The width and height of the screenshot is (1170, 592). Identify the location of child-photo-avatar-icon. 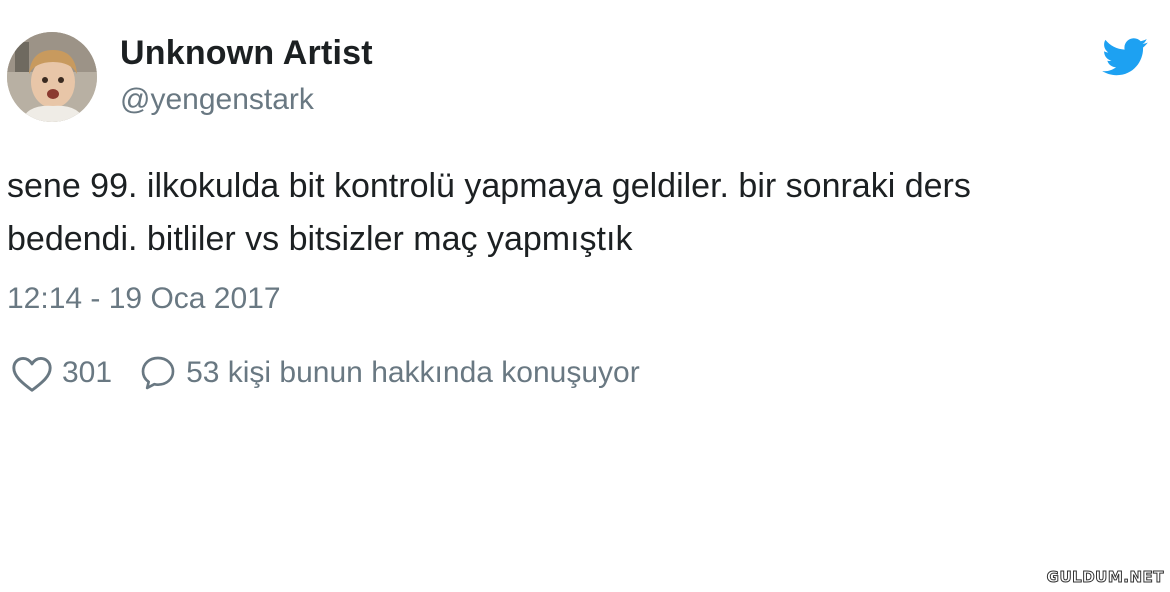
(52, 77).